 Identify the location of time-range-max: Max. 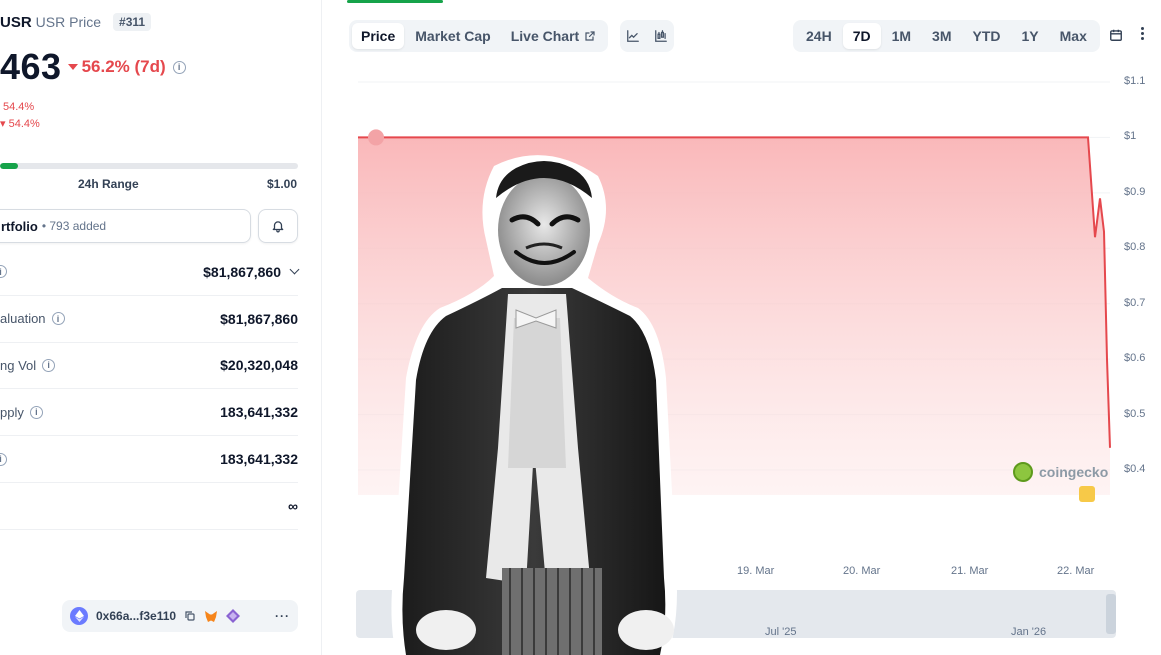
(1073, 36).